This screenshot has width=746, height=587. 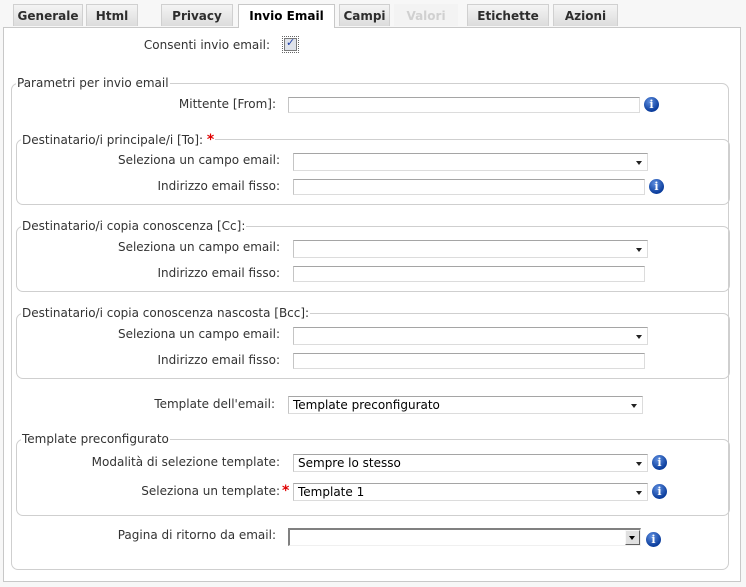 I want to click on tab-invio-email: Invio Email, so click(x=286, y=16).